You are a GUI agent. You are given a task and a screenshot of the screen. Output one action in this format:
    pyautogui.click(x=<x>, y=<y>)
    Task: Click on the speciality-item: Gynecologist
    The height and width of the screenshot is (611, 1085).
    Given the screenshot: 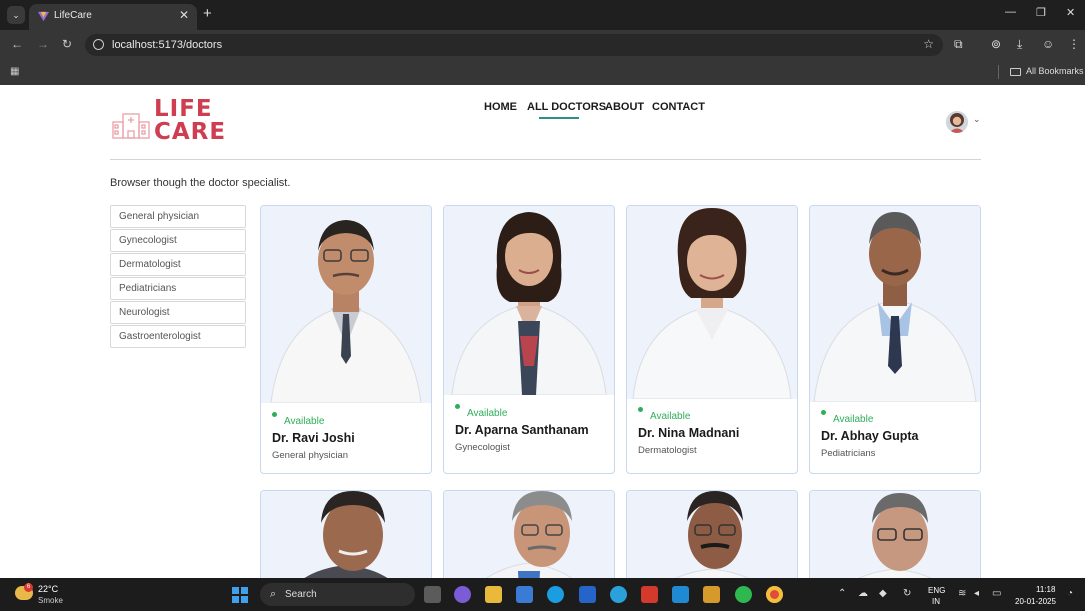 What is the action you would take?
    pyautogui.click(x=178, y=240)
    